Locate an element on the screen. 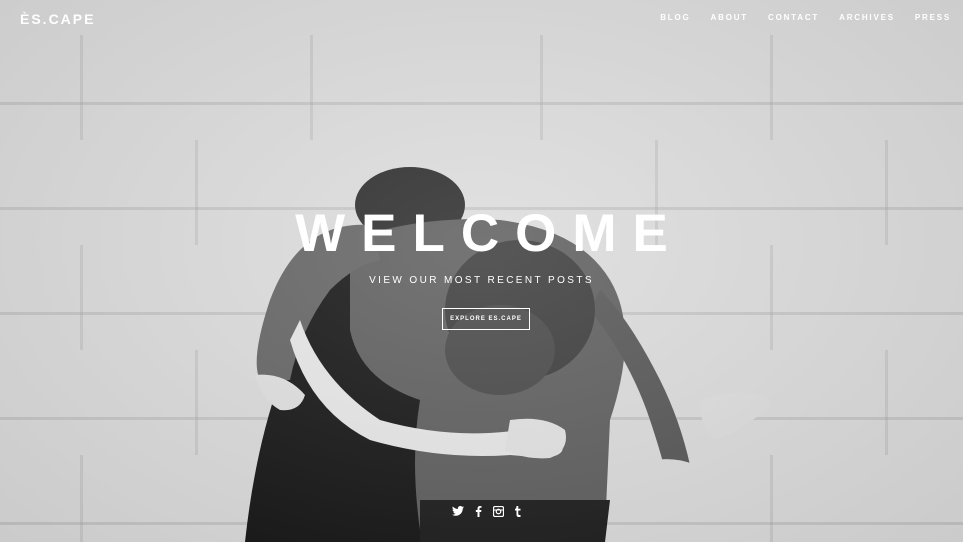  main-nav: BLOG ABOUT CONTACT ARCHIVES PRESS is located at coordinates (805, 17).